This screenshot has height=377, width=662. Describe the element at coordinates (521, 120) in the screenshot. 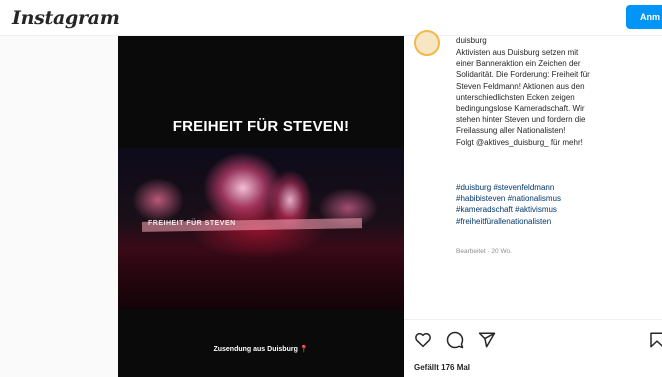

I see `caption-line: stehen hinter Steven und fordern die` at that location.